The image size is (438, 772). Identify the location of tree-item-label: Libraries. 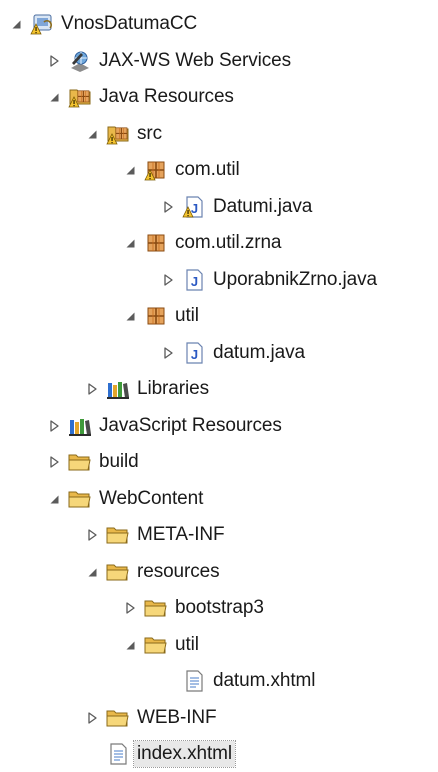
(173, 388).